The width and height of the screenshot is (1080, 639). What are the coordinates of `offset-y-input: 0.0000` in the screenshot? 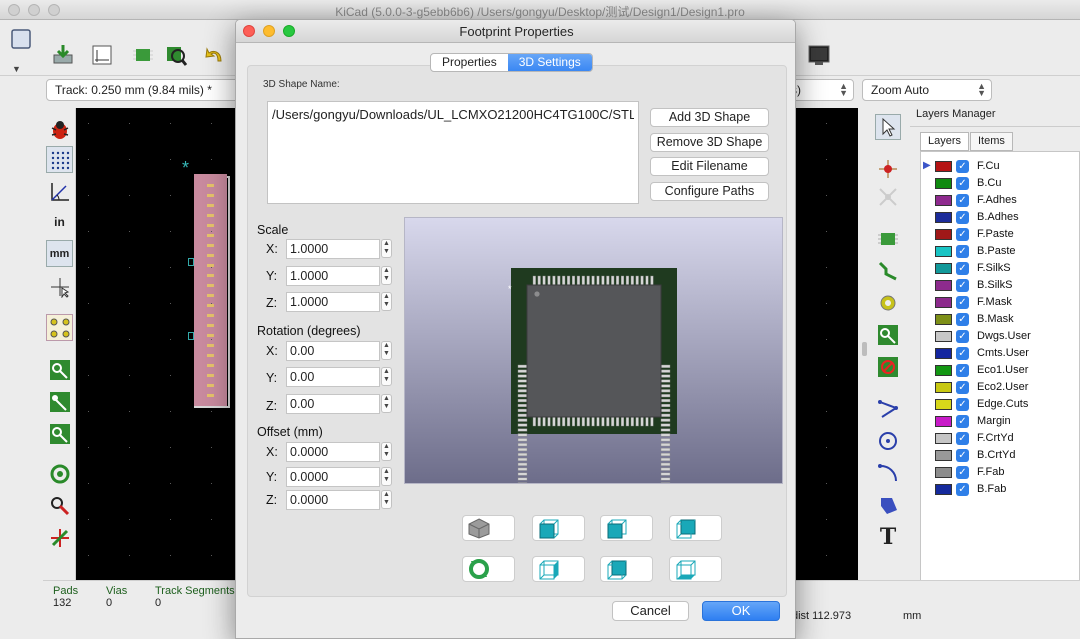 It's located at (333, 477).